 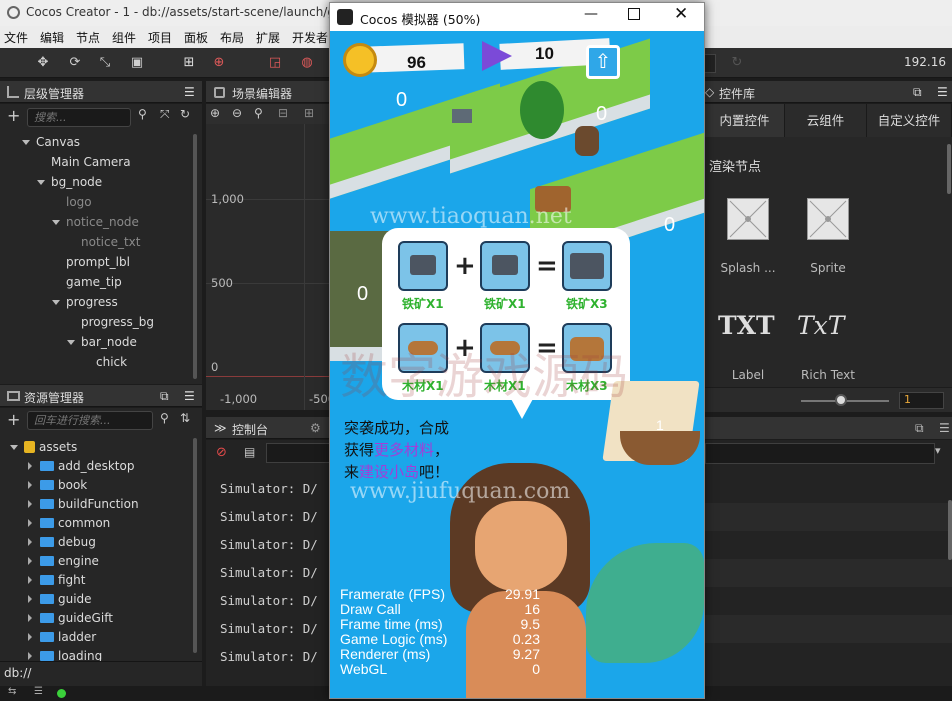 What do you see at coordinates (185, 114) in the screenshot?
I see `refresh-hierarchy-icon: ↻` at bounding box center [185, 114].